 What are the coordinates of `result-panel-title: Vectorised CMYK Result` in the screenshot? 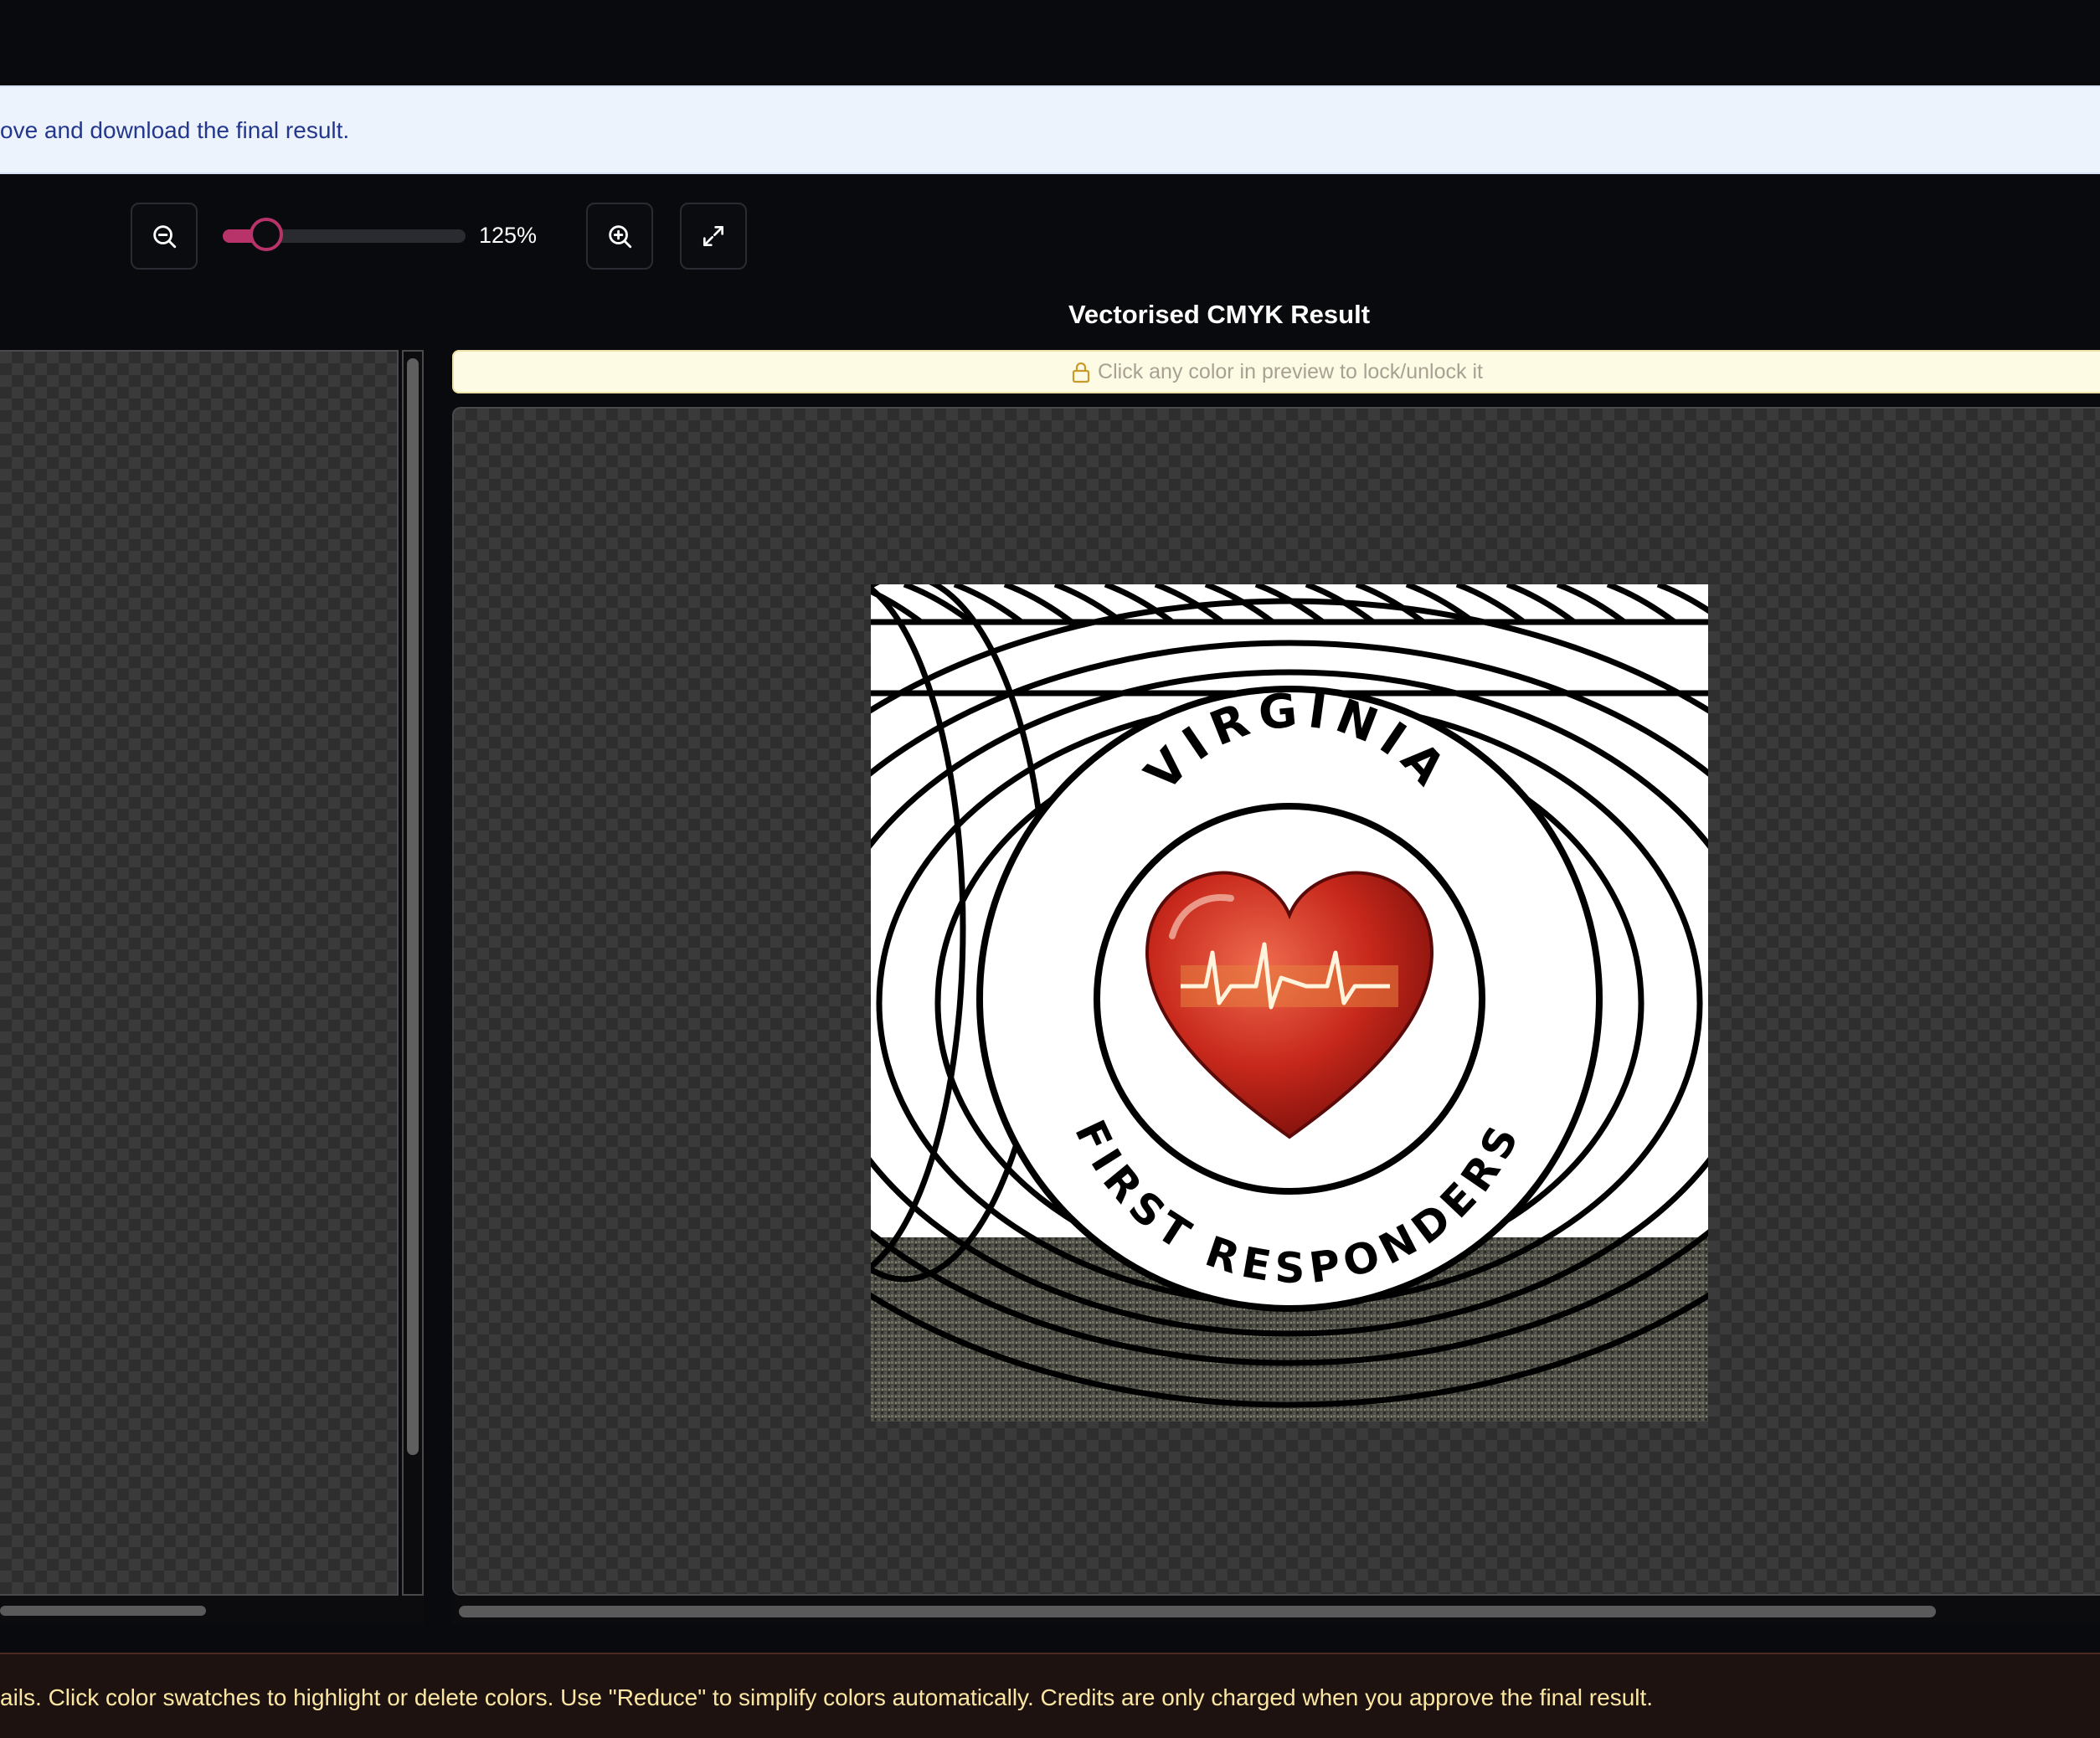 It's located at (1220, 314).